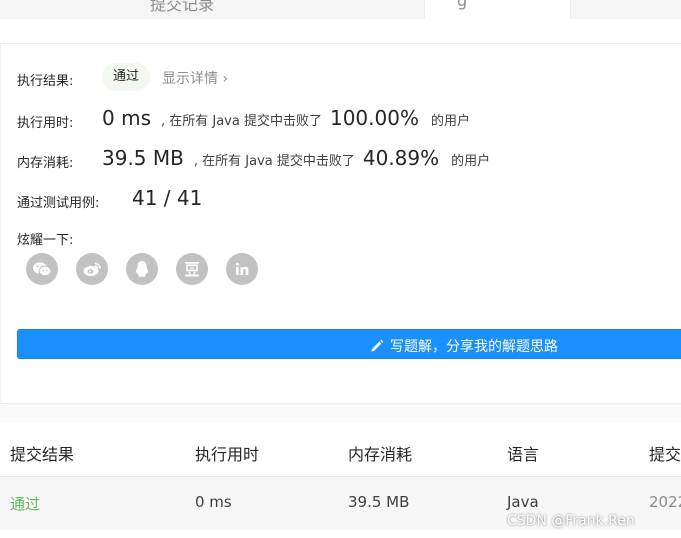  What do you see at coordinates (523, 454) in the screenshot?
I see `column-header-language: 语言` at bounding box center [523, 454].